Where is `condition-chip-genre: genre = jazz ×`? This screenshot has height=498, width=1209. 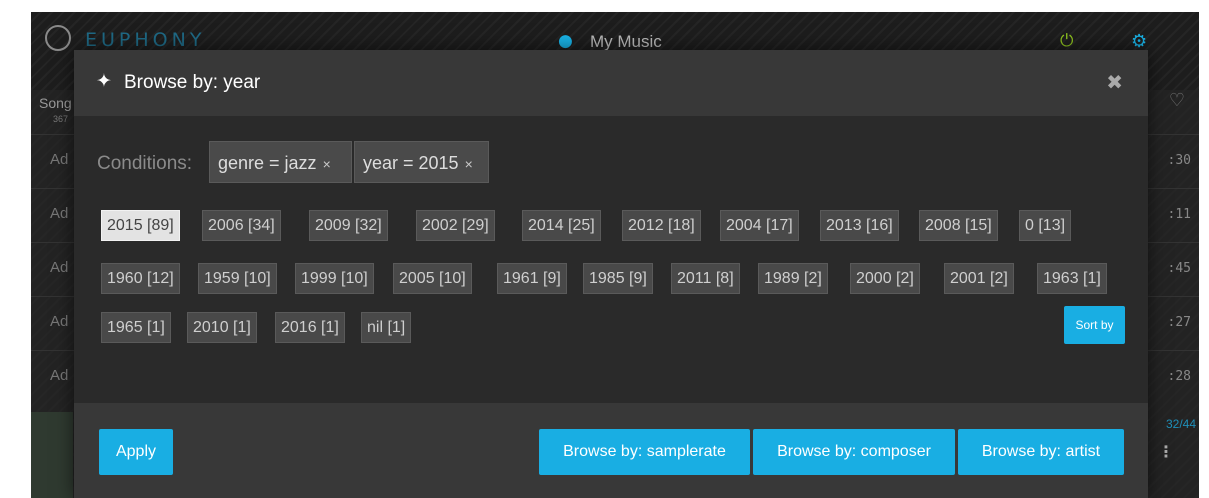 condition-chip-genre: genre = jazz × is located at coordinates (280, 162).